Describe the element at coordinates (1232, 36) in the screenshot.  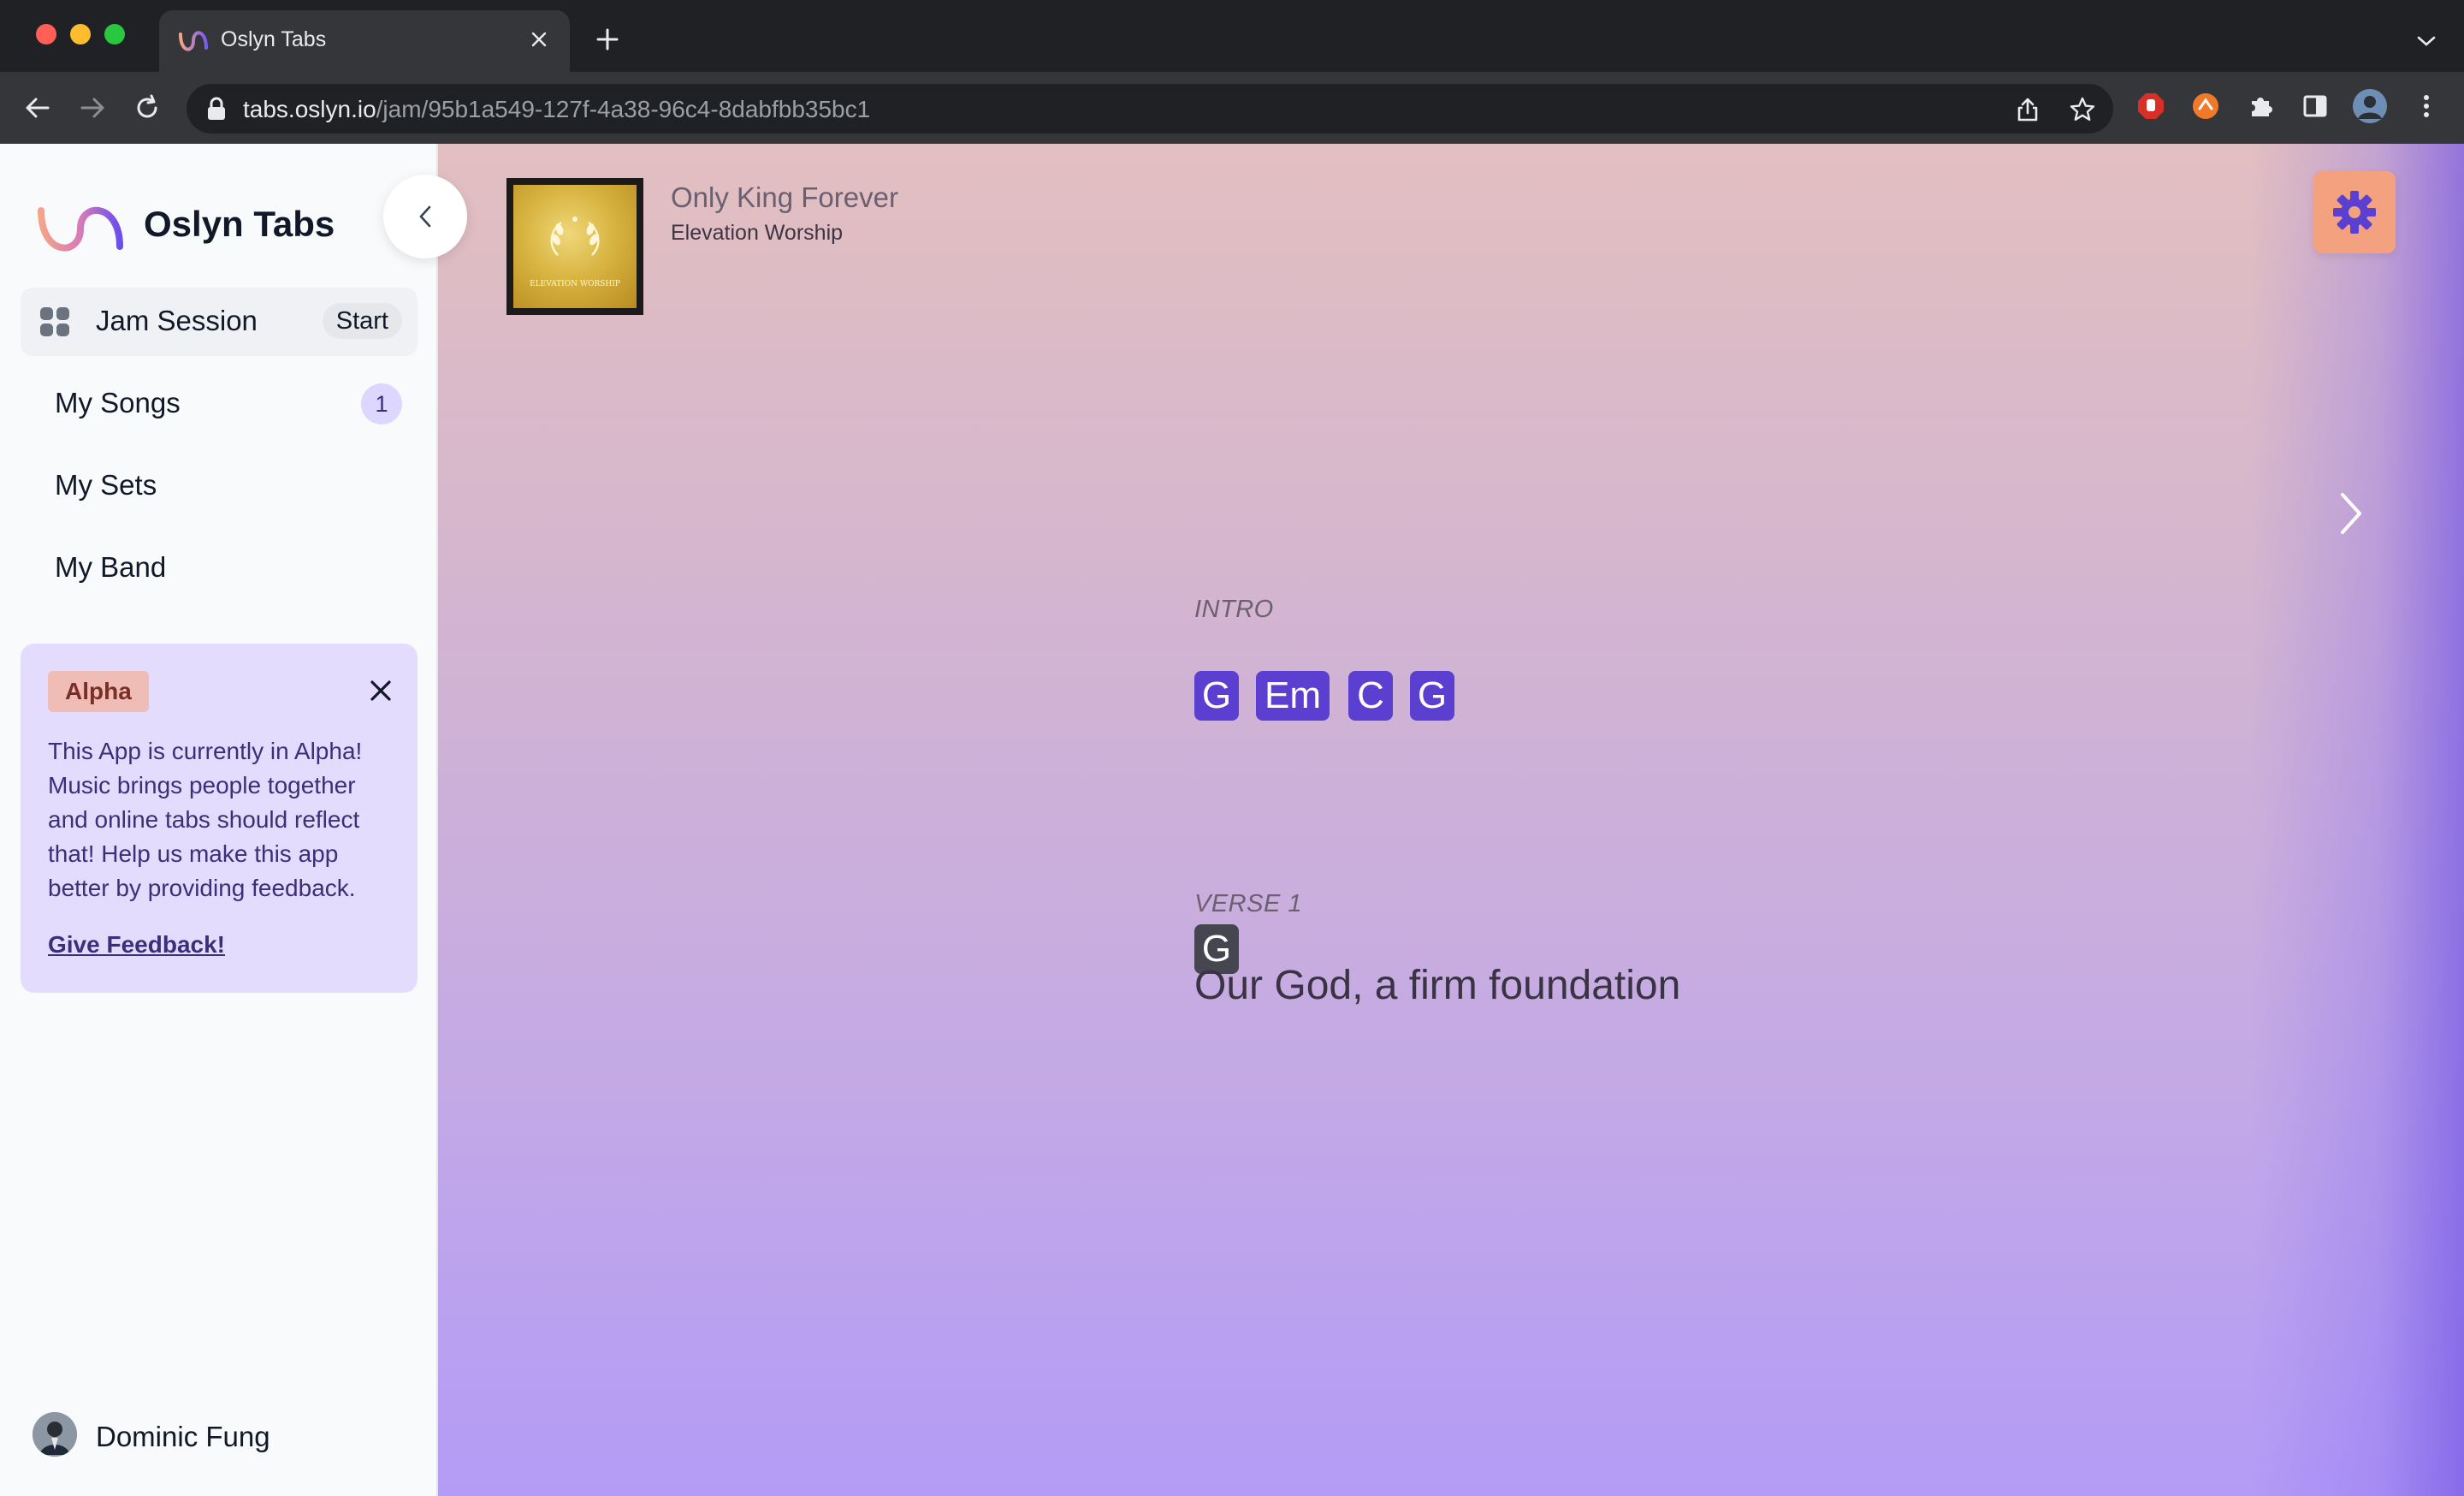
I see `browser-tab-bar: Oslyn Tabs` at that location.